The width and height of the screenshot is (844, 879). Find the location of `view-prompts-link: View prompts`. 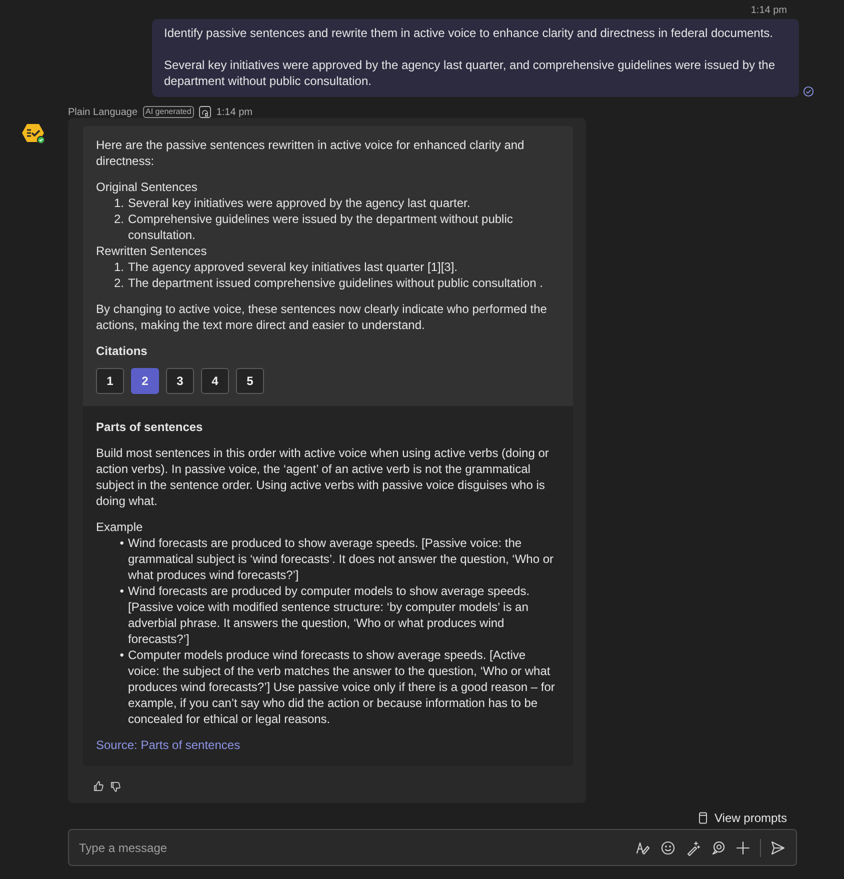

view-prompts-link: View prompts is located at coordinates (750, 818).